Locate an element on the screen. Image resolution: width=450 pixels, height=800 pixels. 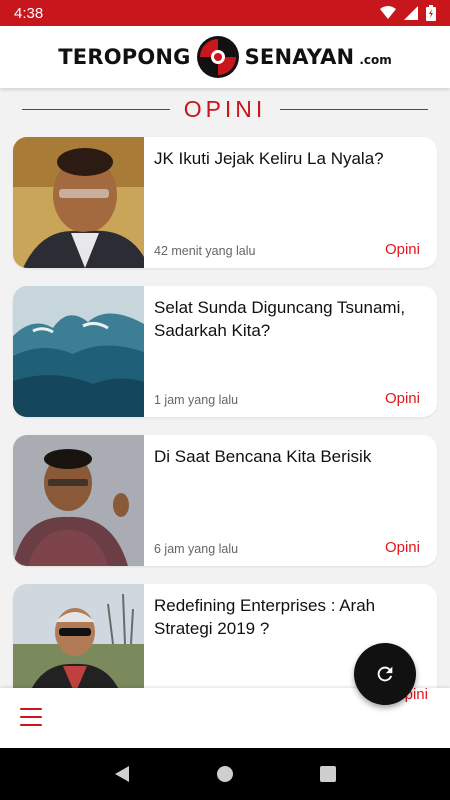
section-divider-left is located at coordinates (96, 109).